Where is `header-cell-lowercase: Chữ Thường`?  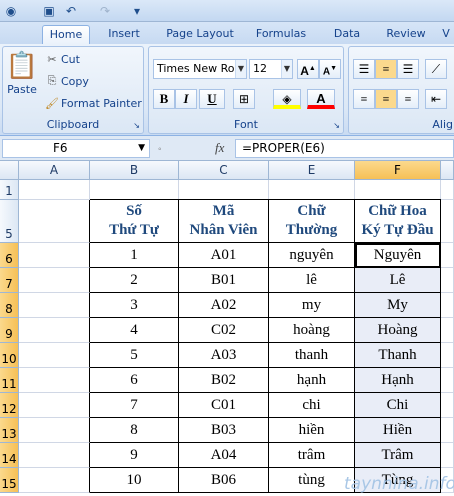 header-cell-lowercase: Chữ Thường is located at coordinates (312, 221).